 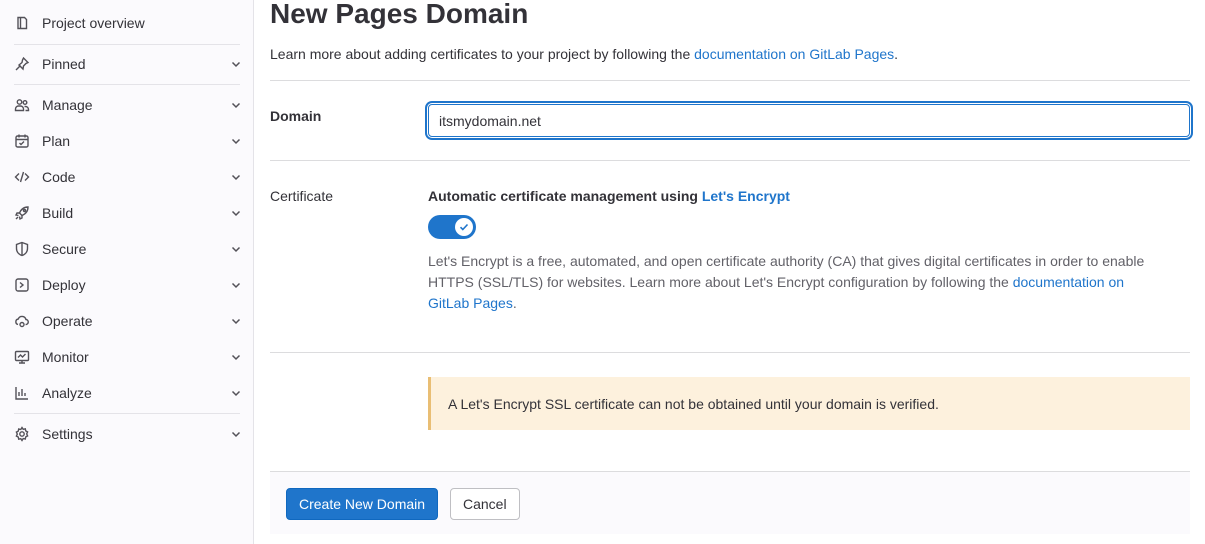 I want to click on sidebar-item-secure: Secure, so click(x=126, y=249).